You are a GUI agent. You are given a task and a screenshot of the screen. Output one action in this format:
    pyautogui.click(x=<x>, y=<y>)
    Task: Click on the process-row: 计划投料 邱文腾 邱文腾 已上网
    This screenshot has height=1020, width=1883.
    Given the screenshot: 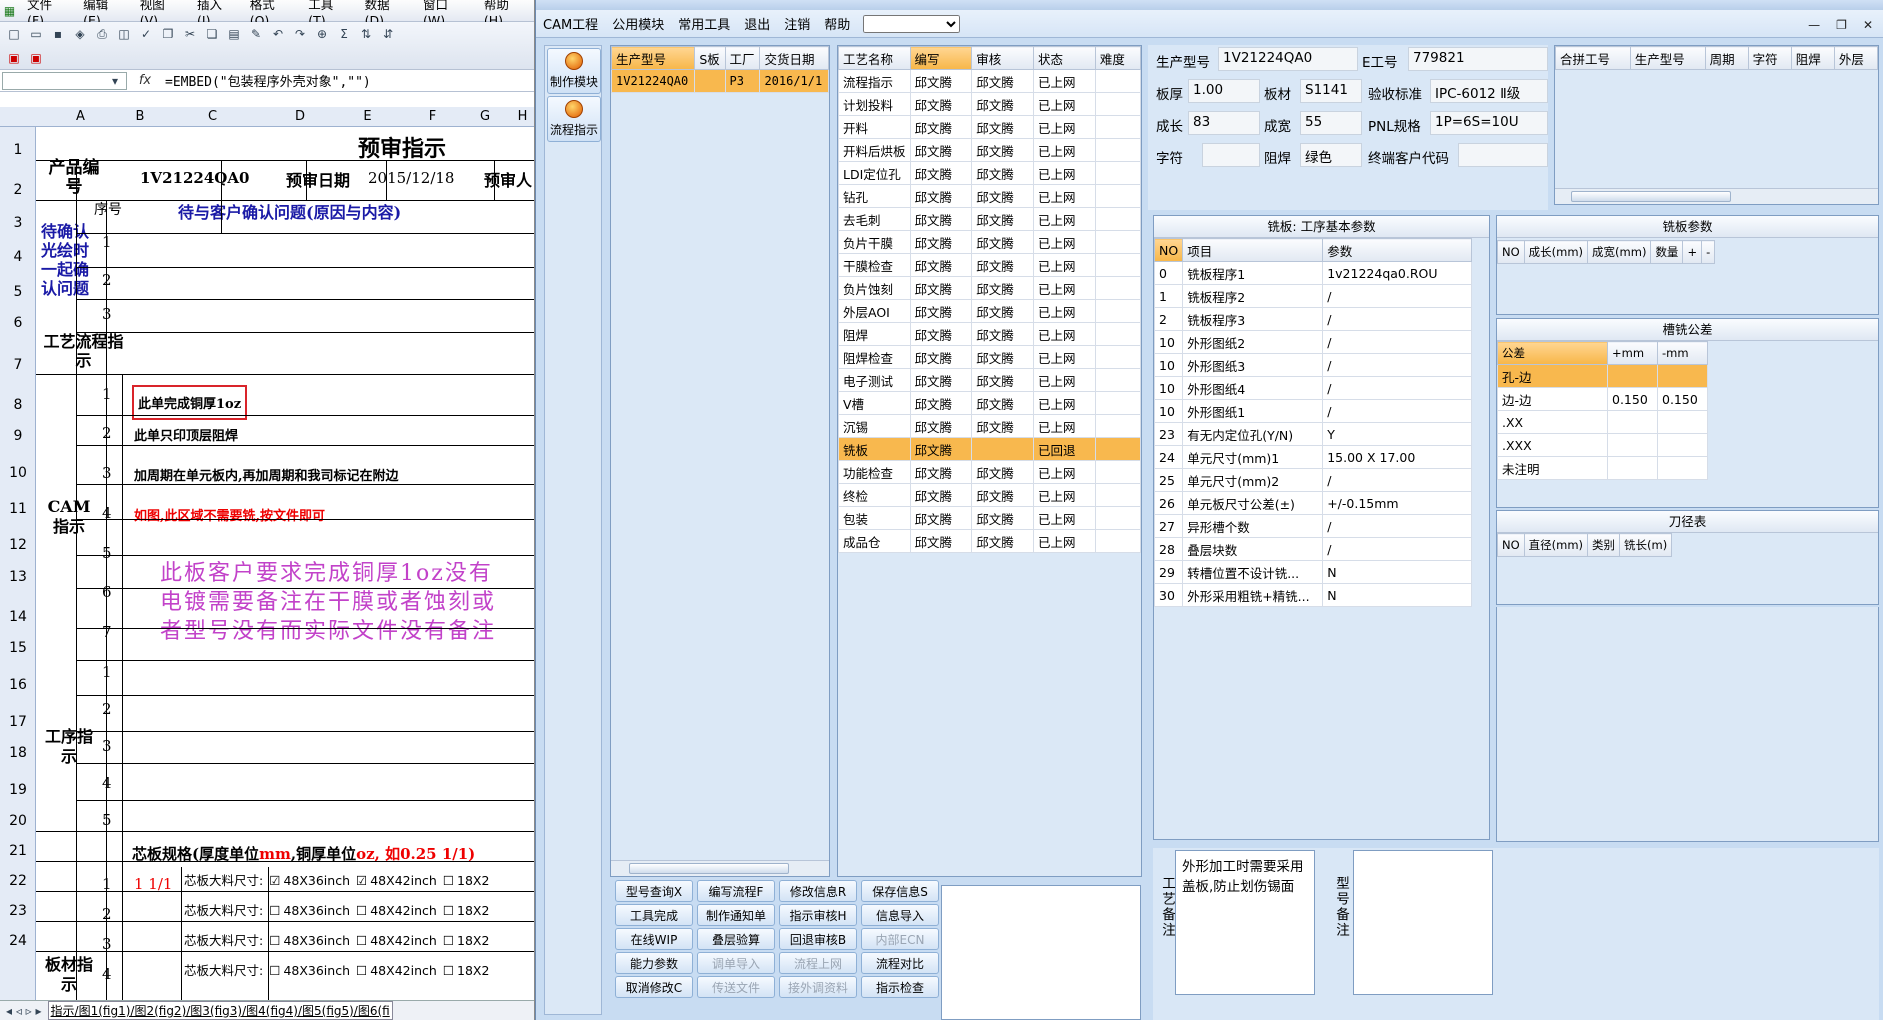 What is the action you would take?
    pyautogui.click(x=990, y=104)
    